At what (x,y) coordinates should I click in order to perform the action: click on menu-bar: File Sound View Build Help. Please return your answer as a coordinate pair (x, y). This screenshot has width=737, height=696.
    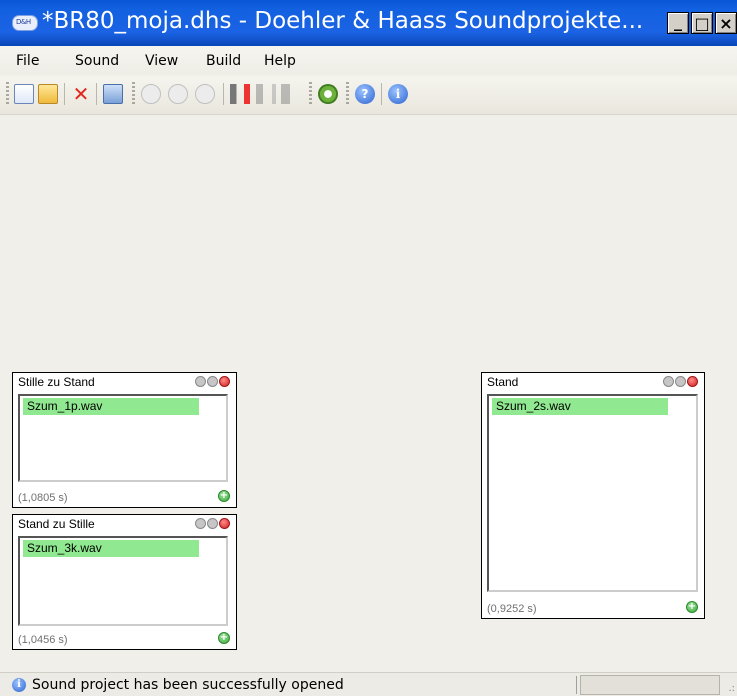
    Looking at the image, I should click on (368, 60).